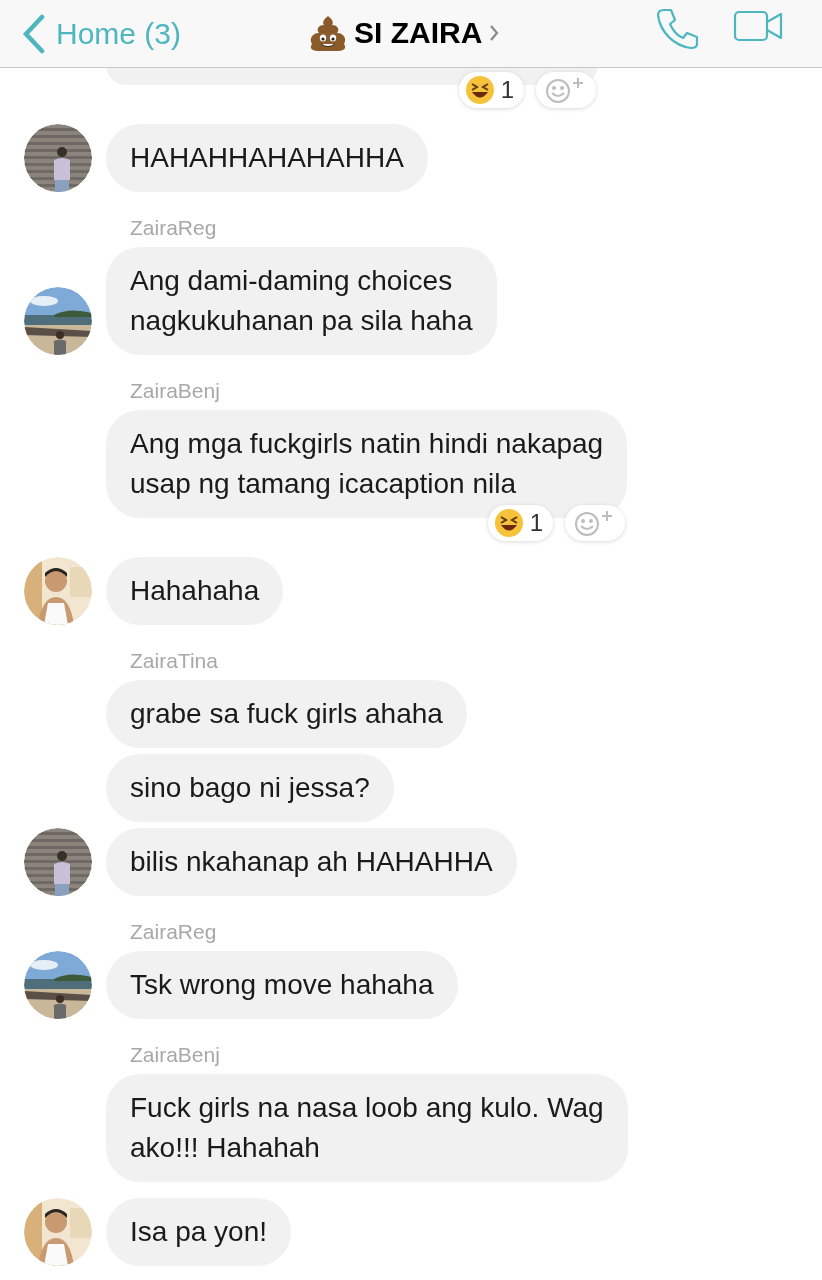 Image resolution: width=822 pixels, height=1280 pixels. I want to click on message-bubble: sino bago ni jessa?, so click(250, 788).